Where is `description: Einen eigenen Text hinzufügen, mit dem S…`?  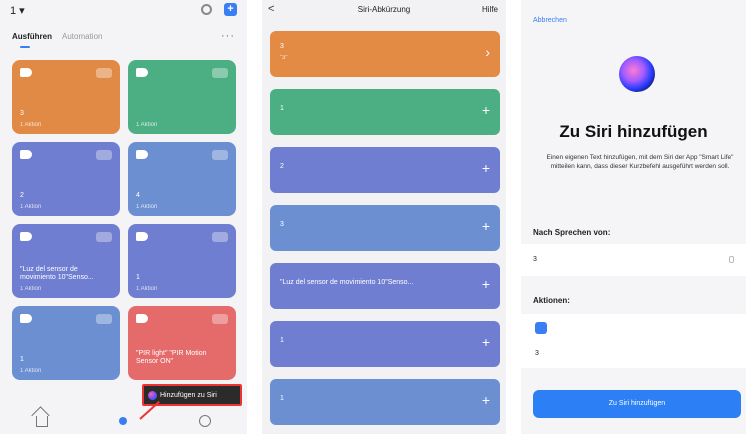
description: Einen eigenen Text hinzufügen, mit dem S… is located at coordinates (640, 162).